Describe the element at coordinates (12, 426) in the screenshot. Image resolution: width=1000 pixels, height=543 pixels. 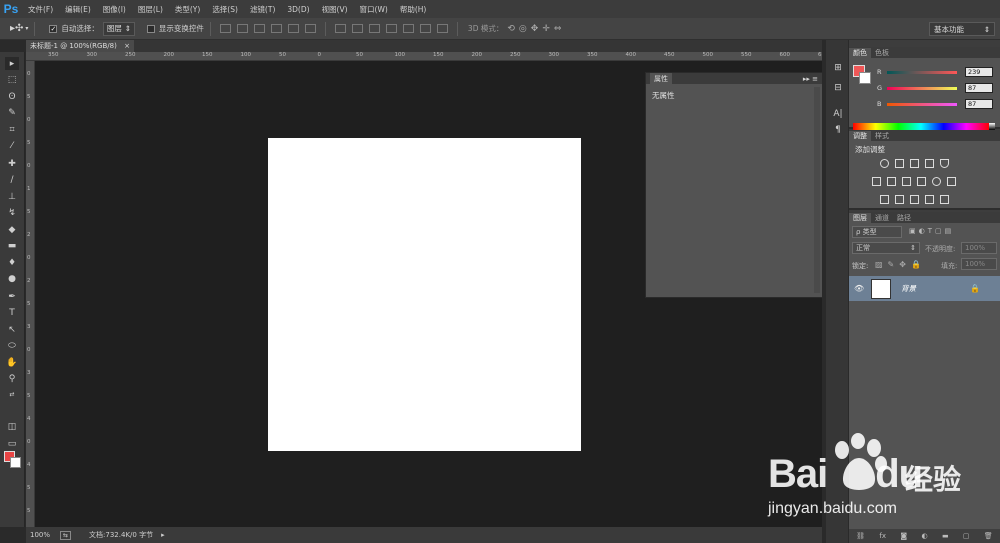
I see `quick-mask-icon: ◫` at that location.